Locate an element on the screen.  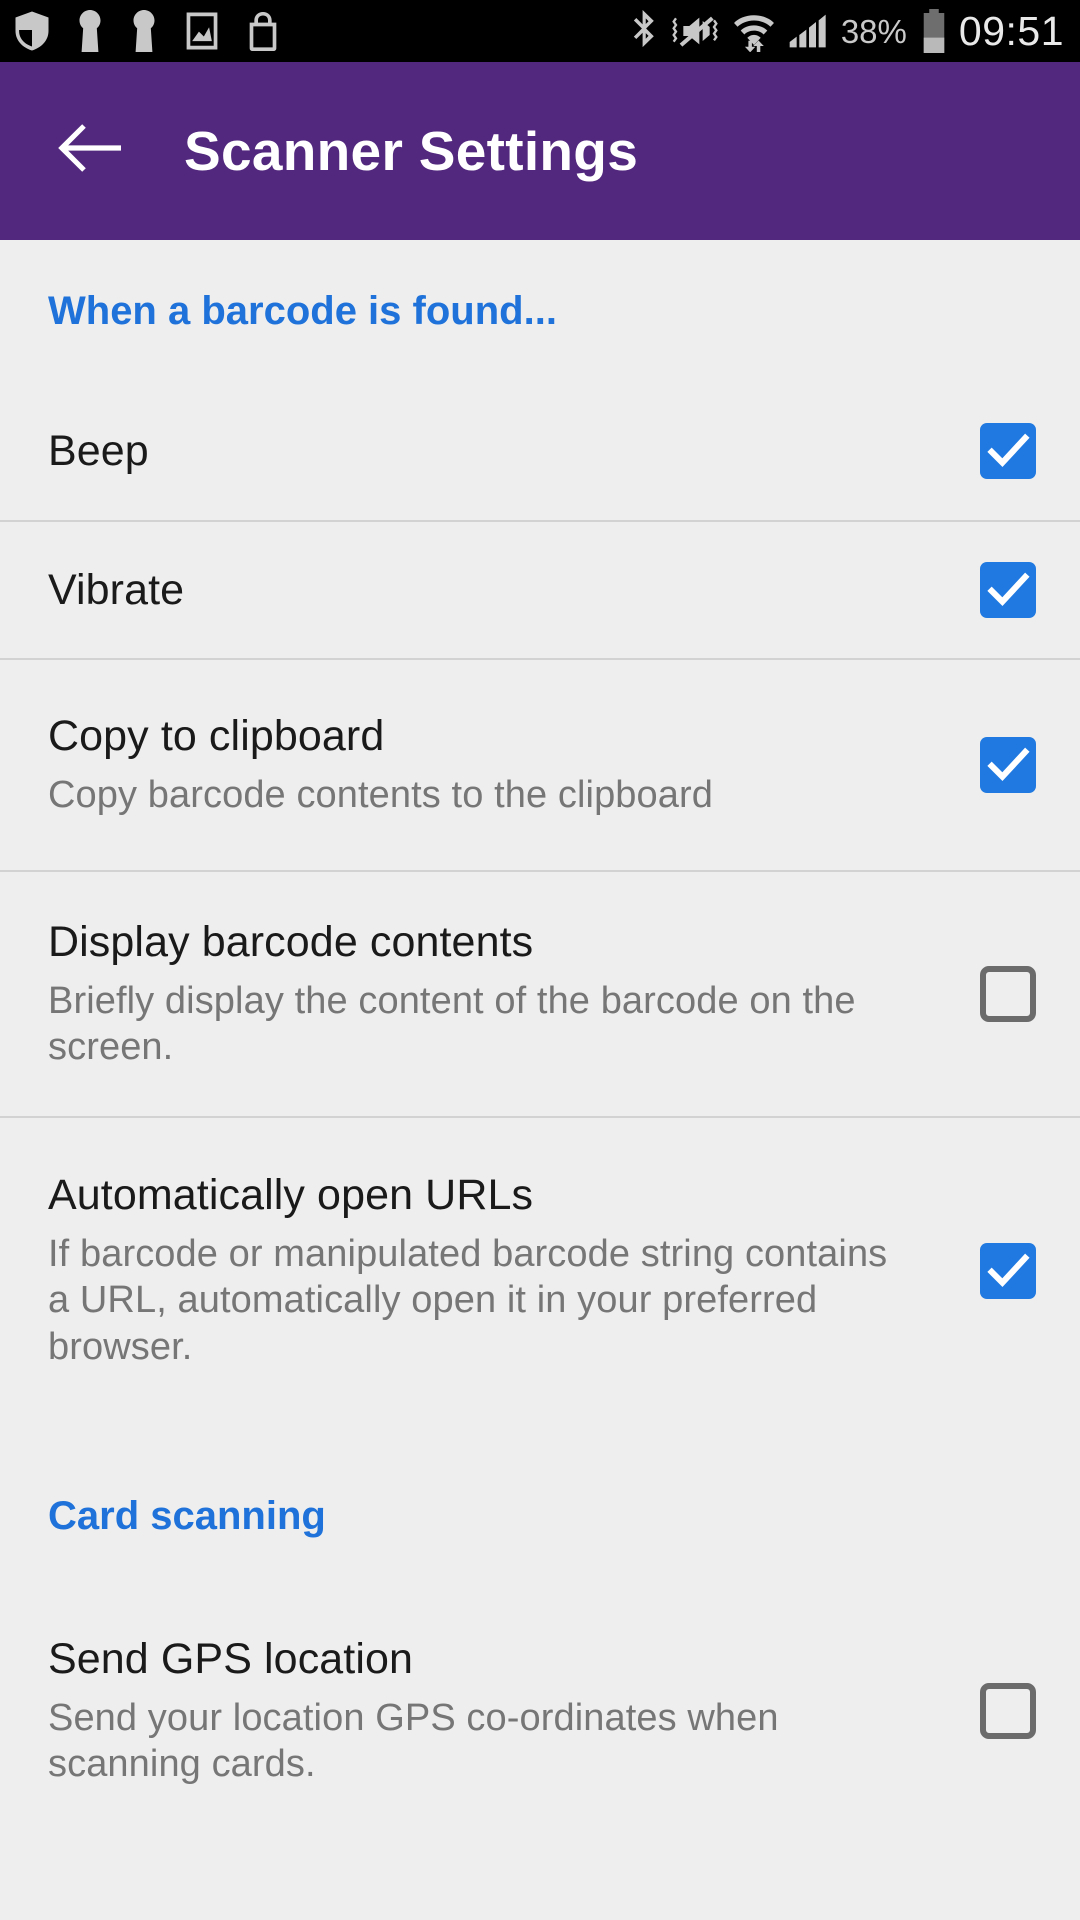
checkbox-copy-to-clipboard is located at coordinates (1008, 765).